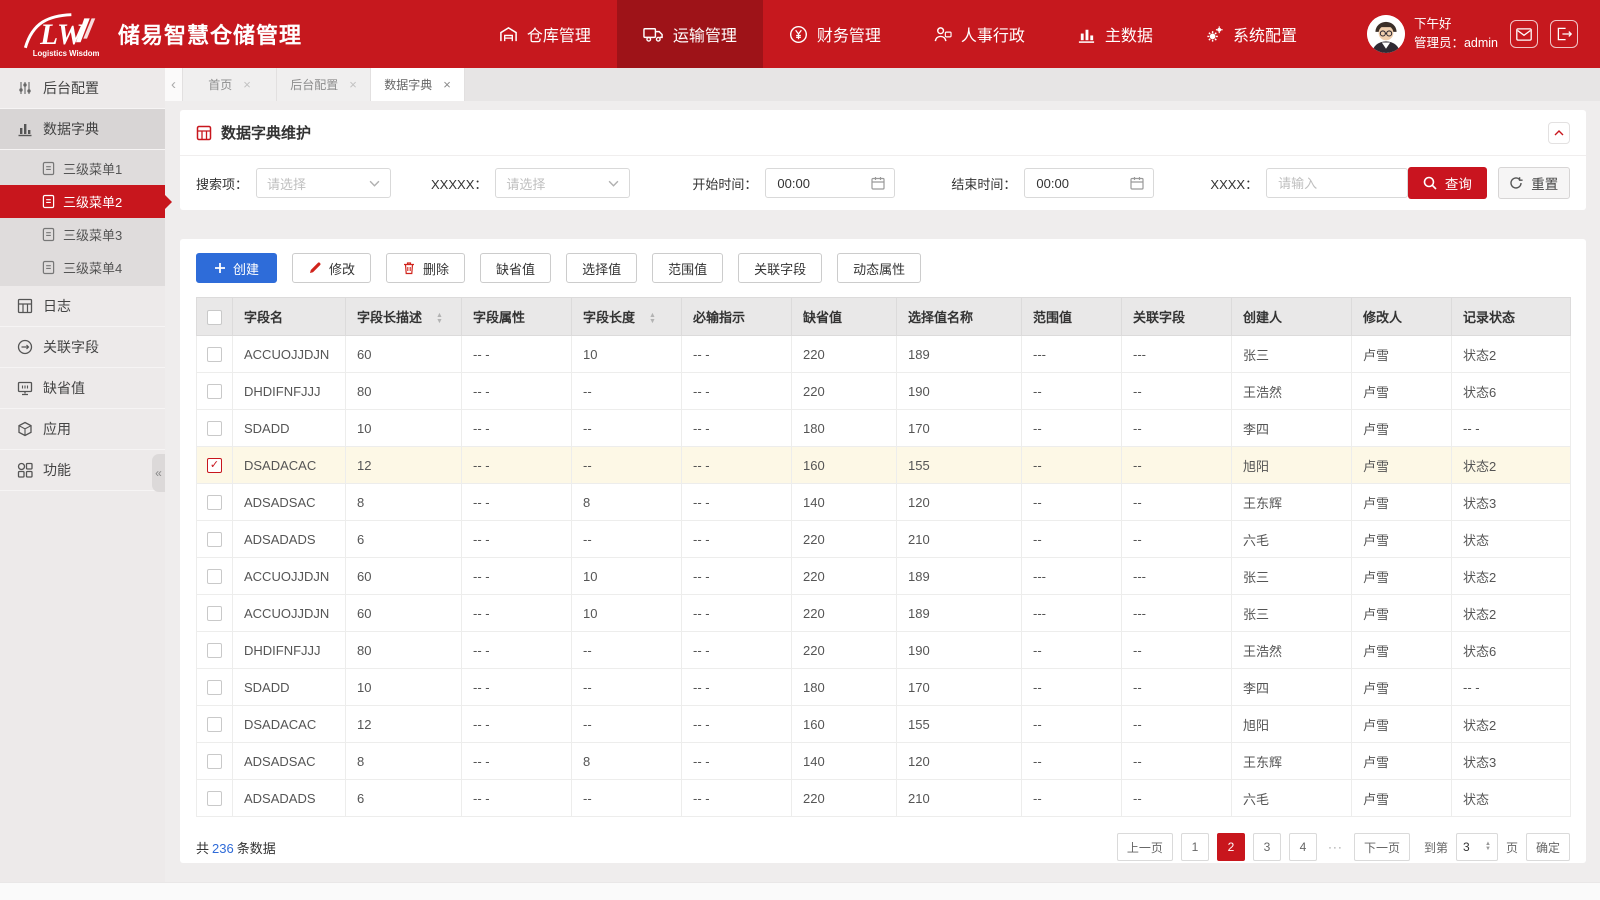 The height and width of the screenshot is (900, 1600). I want to click on nav-item-master-data: 主数据, so click(1115, 34).